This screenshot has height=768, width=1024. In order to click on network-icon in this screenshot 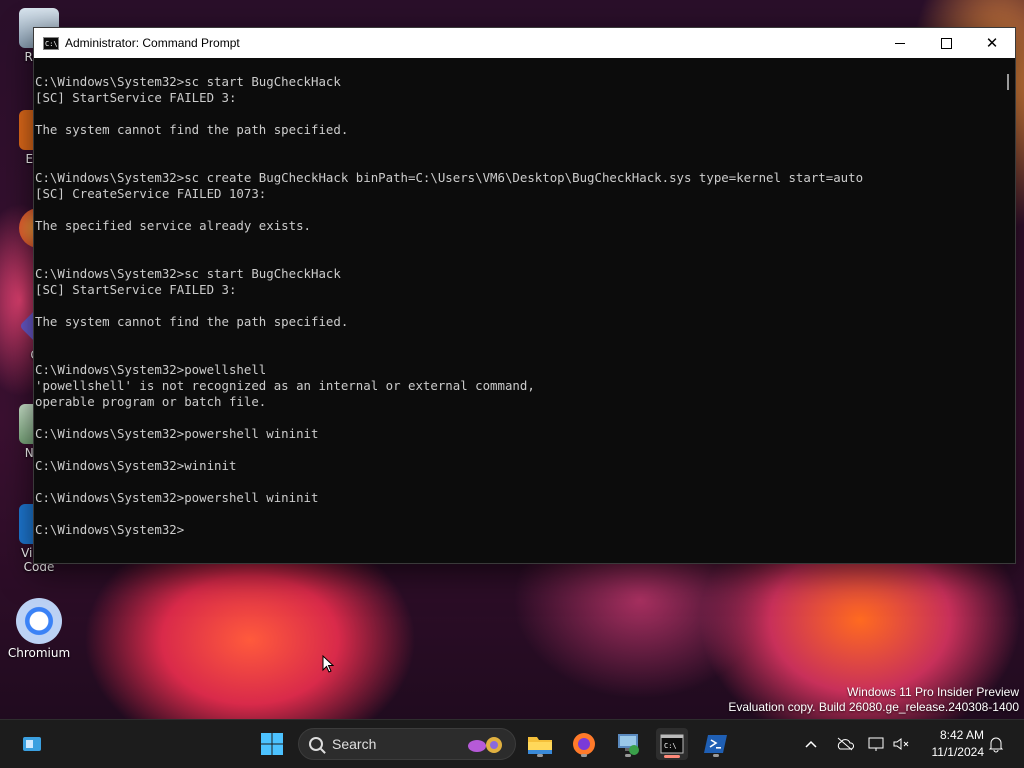, I will do `click(876, 744)`.